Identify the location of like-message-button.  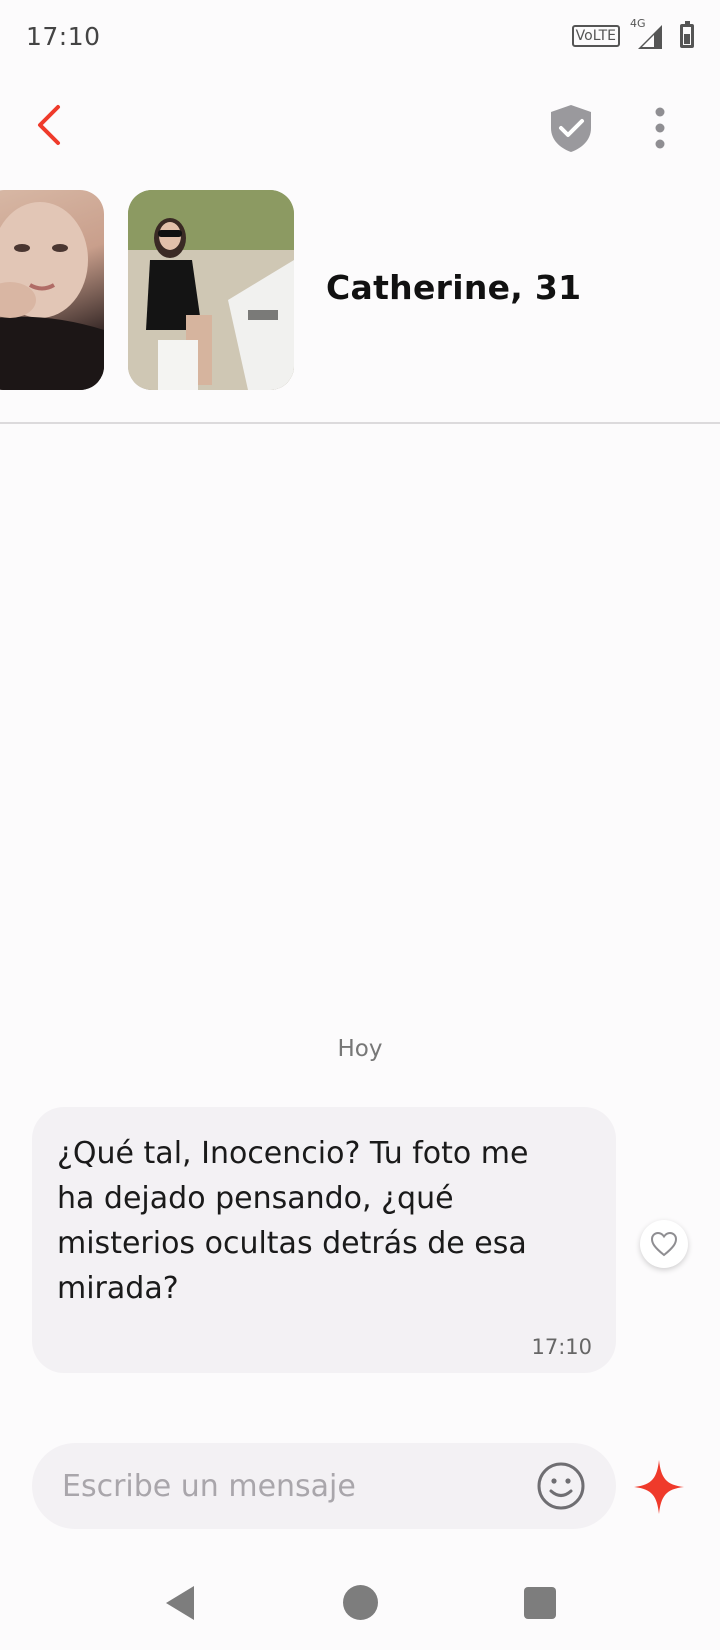
(664, 1244).